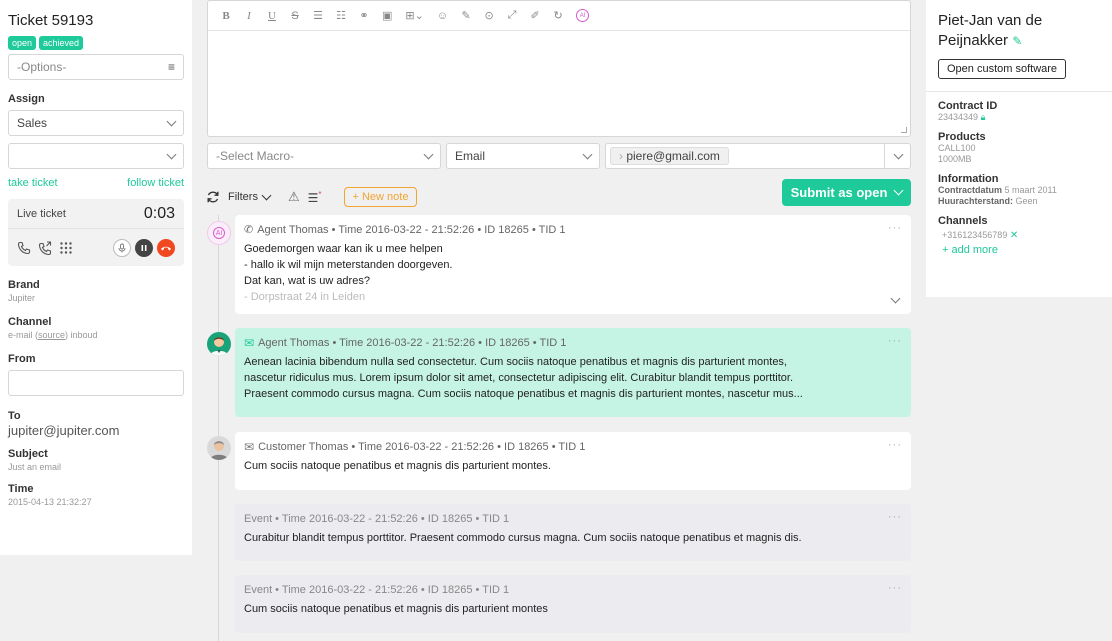  I want to click on composer-options: -Select Macro- Email › piere@gmail.com, so click(559, 156).